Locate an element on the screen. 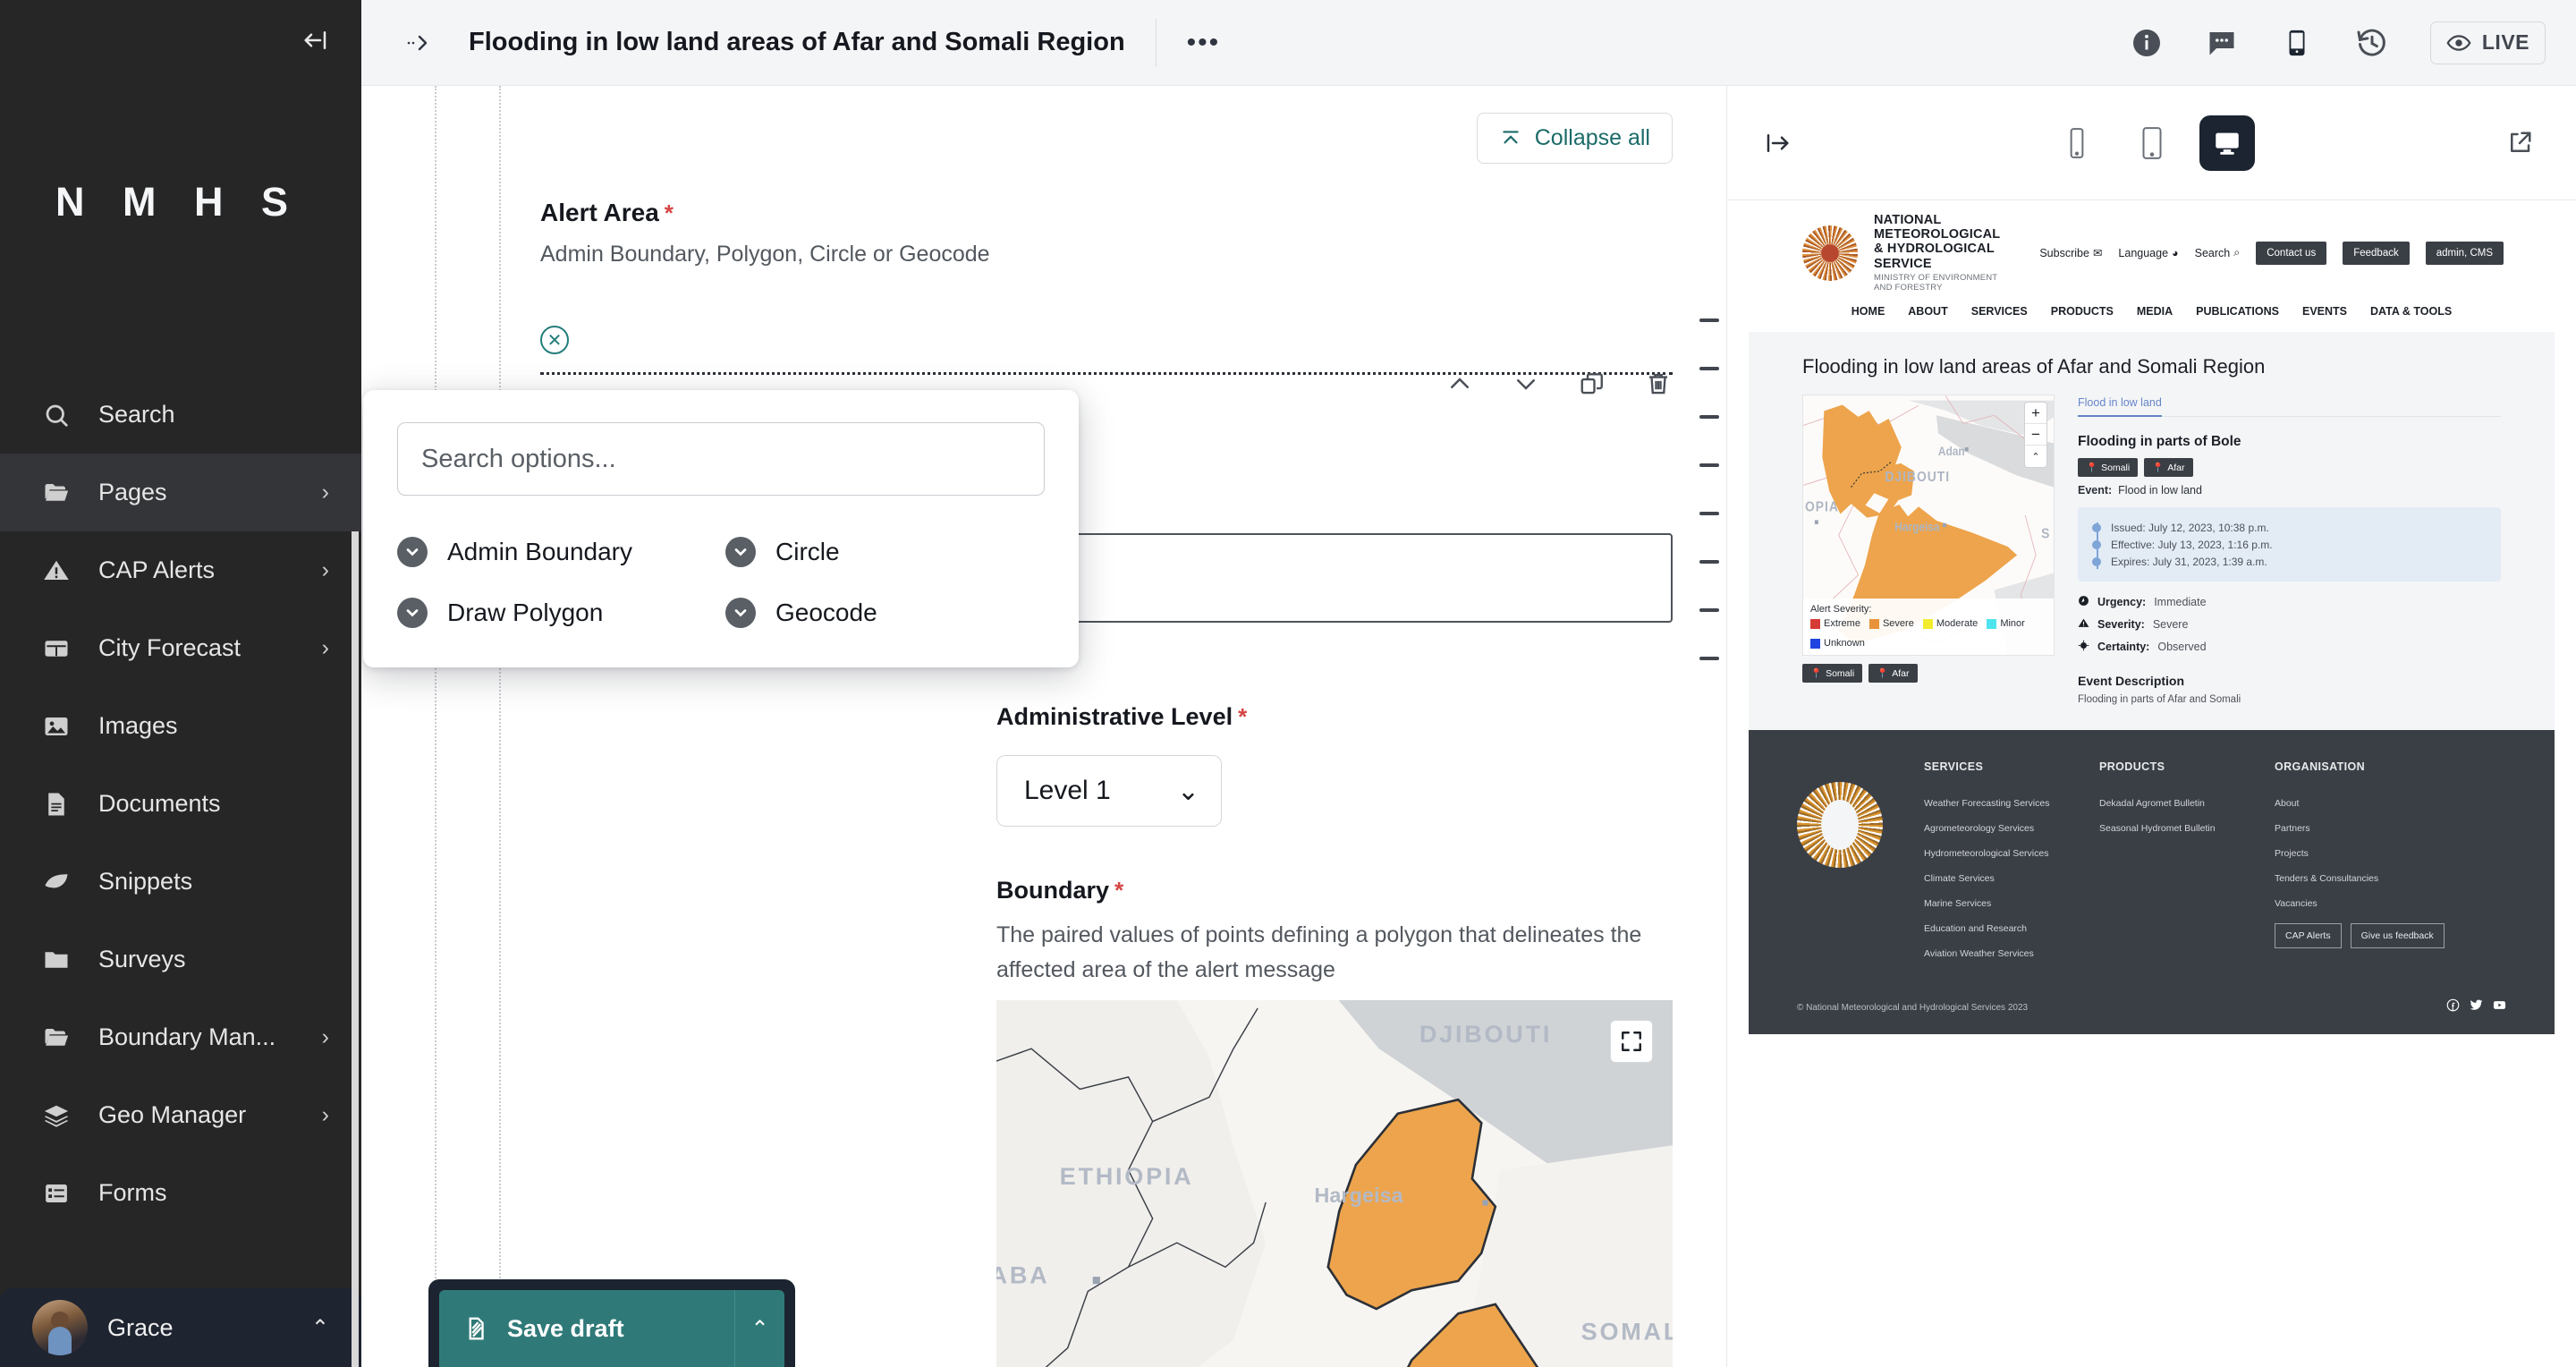 The image size is (2576, 1367). area-tag: 📍 Afar is located at coordinates (1893, 674).